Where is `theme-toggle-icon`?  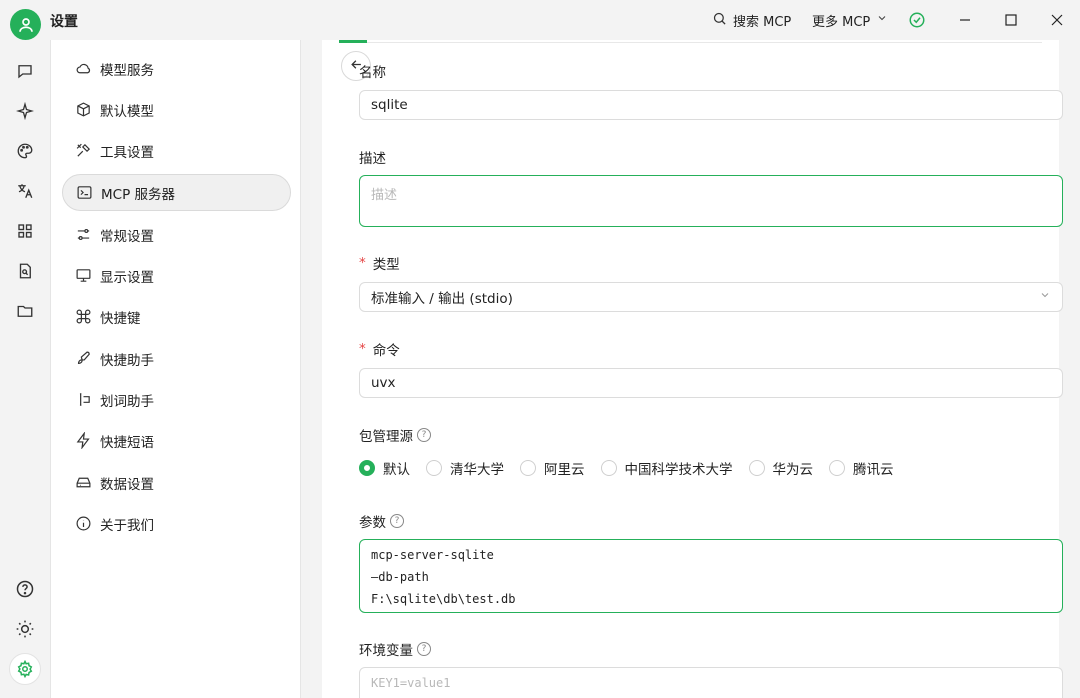 theme-toggle-icon is located at coordinates (25, 629).